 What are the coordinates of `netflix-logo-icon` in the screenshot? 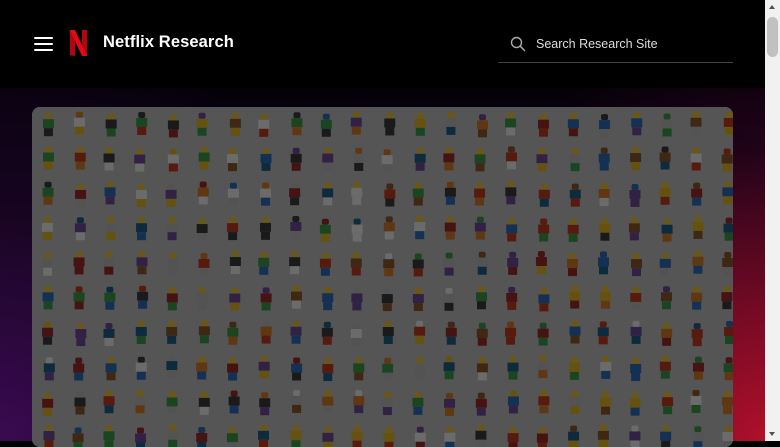 It's located at (78, 43).